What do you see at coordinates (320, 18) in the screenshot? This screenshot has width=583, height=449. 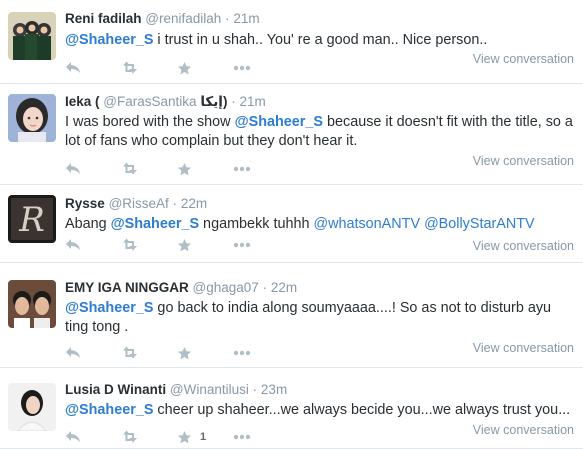 I see `tweet-header: Reni fadilah @renifadilah · 21m` at bounding box center [320, 18].